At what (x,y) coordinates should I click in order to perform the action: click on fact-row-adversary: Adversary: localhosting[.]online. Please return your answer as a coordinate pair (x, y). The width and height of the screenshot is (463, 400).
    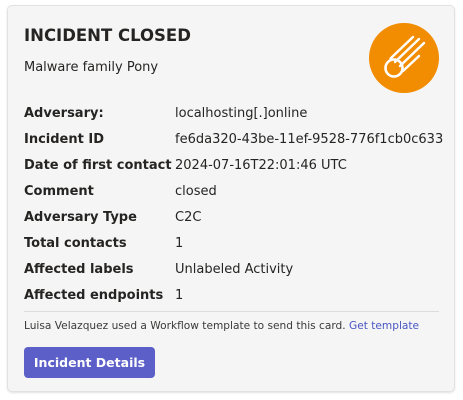
    Looking at the image, I should click on (234, 113).